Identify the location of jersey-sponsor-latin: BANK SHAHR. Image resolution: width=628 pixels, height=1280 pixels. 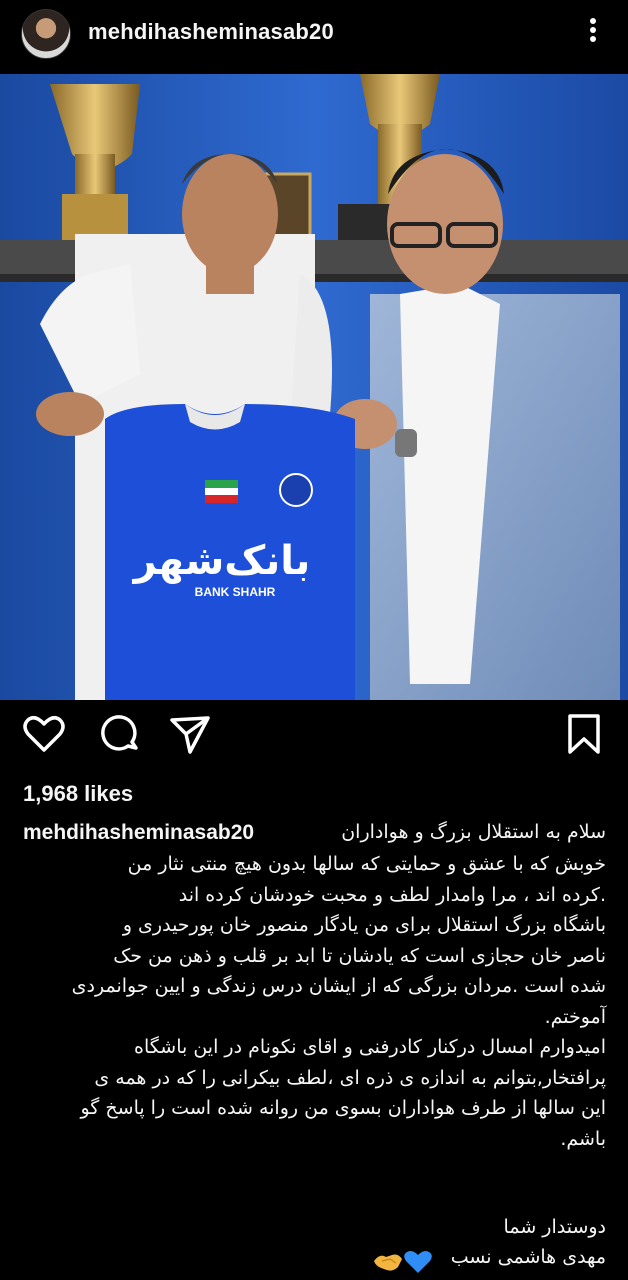
(235, 592).